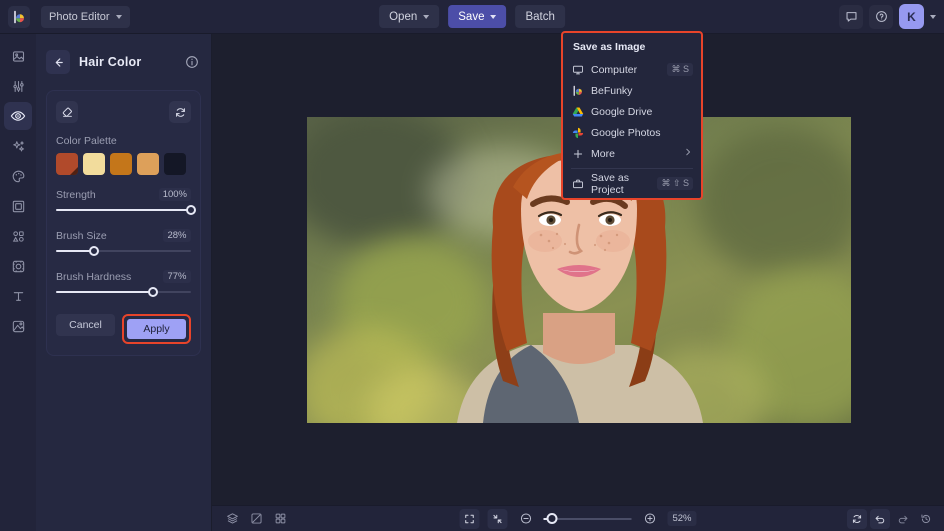 This screenshot has width=944, height=531. Describe the element at coordinates (577, 184) in the screenshot. I see `briefcase-icon` at that location.